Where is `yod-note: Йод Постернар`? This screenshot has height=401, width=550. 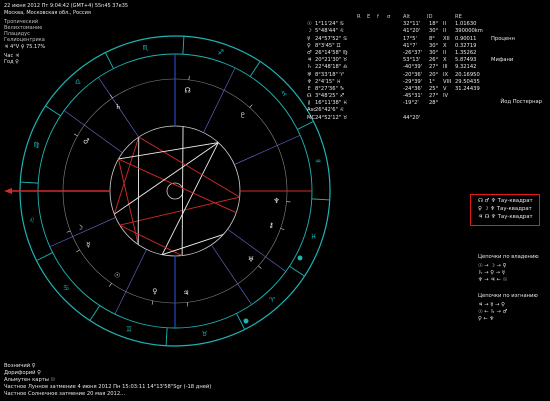 yod-note: Йод Постернар is located at coordinates (521, 102).